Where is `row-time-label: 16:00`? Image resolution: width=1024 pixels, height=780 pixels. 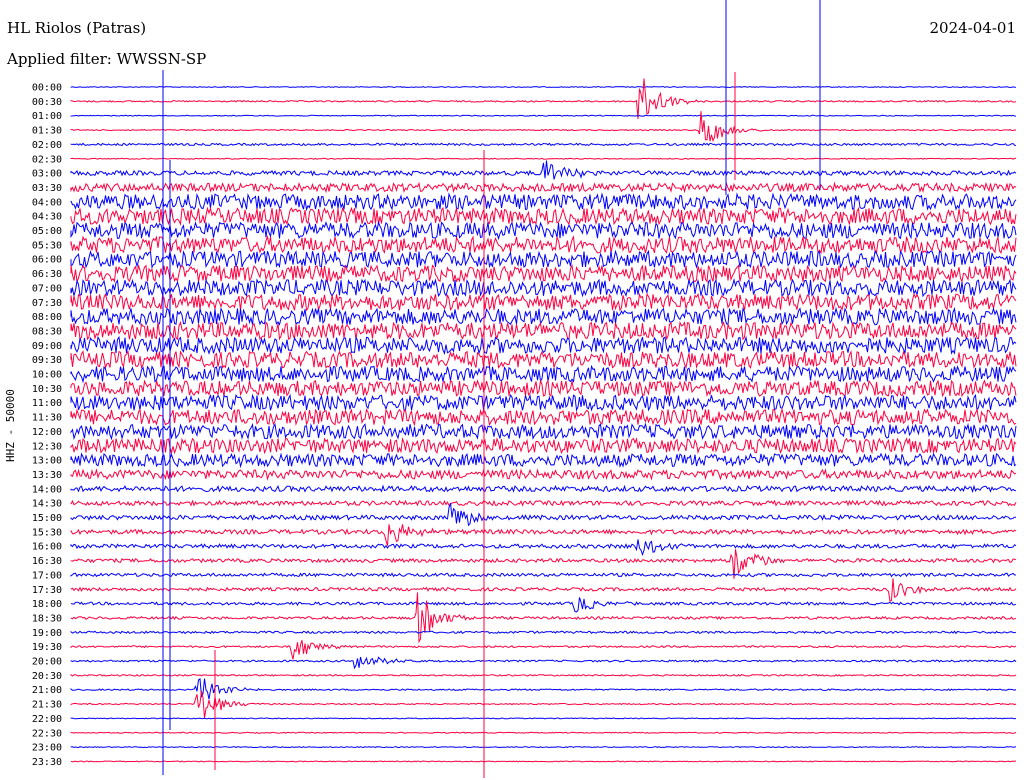
row-time-label: 16:00 is located at coordinates (47, 547).